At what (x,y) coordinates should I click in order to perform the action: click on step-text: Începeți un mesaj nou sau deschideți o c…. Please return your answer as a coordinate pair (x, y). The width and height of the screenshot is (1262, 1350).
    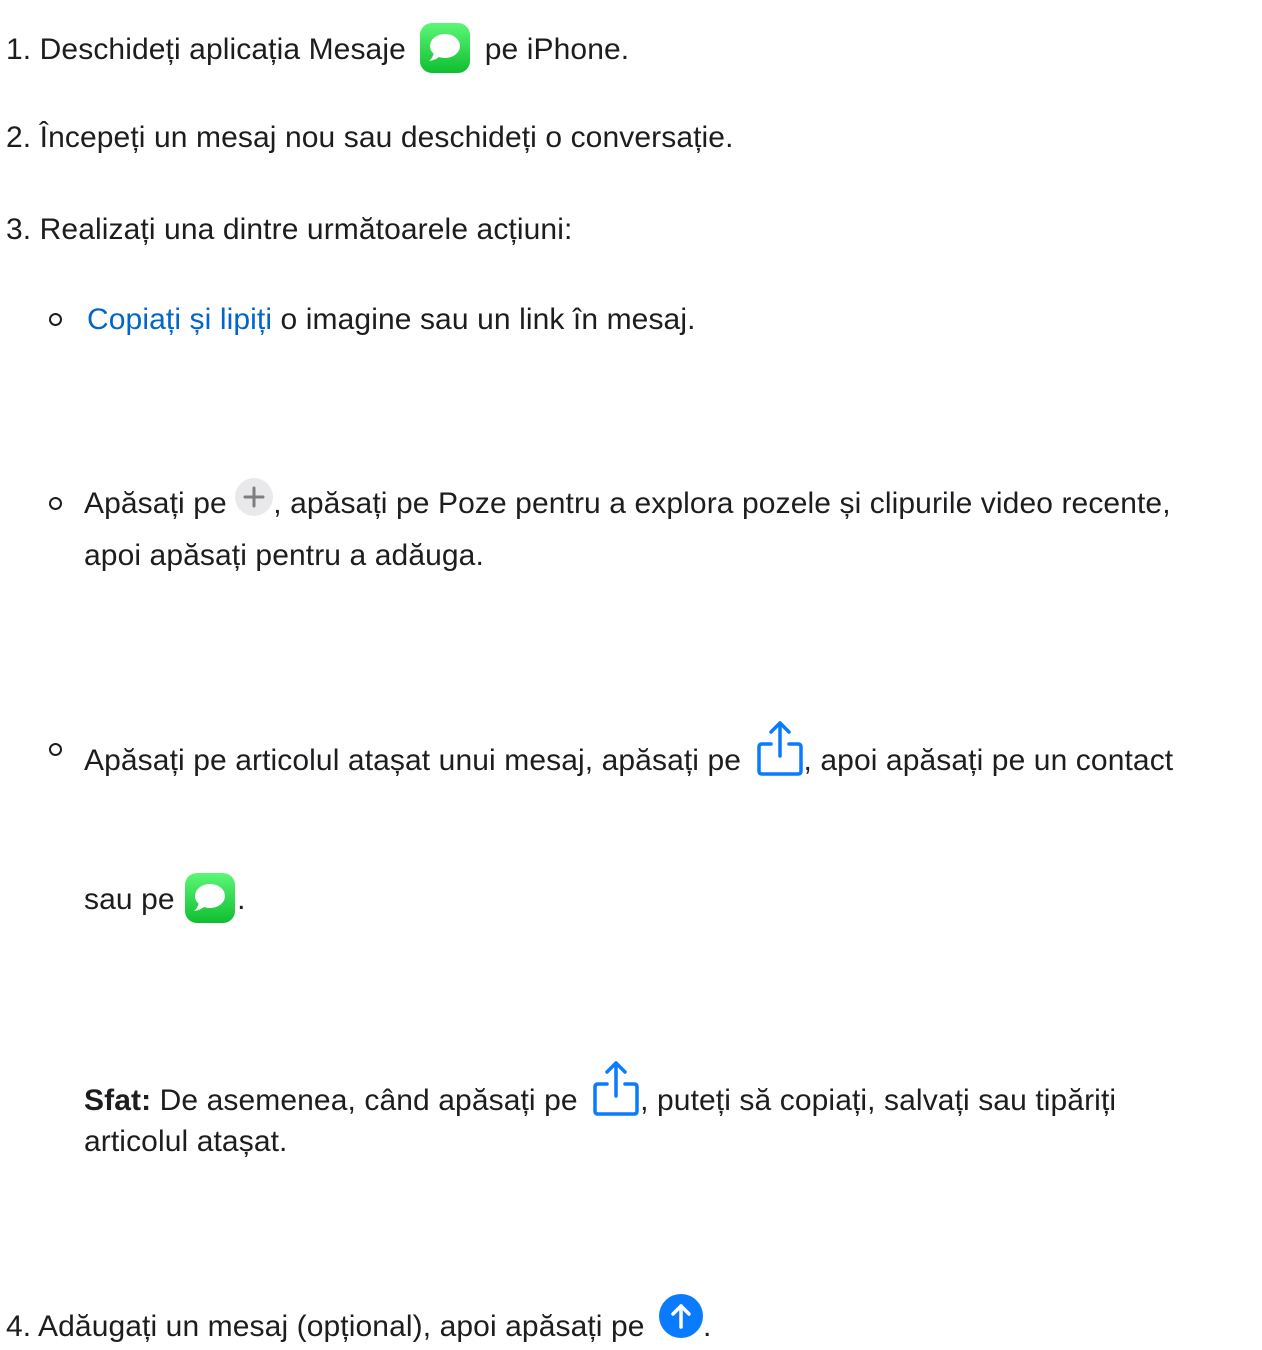
    Looking at the image, I should click on (386, 137).